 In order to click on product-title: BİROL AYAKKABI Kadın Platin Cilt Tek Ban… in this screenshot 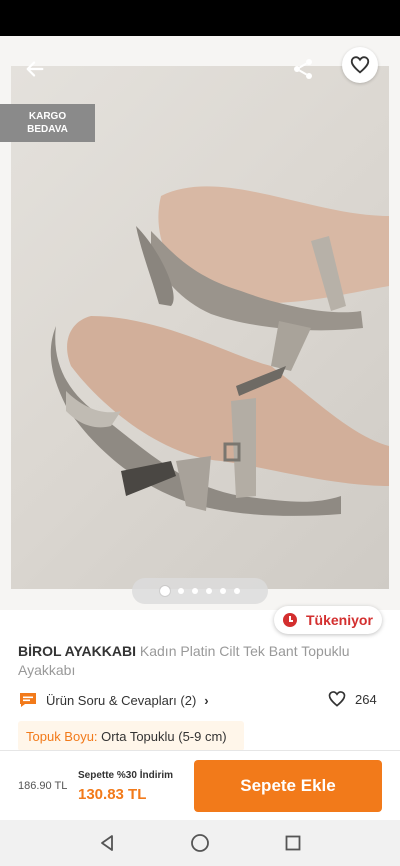, I will do `click(203, 661)`.